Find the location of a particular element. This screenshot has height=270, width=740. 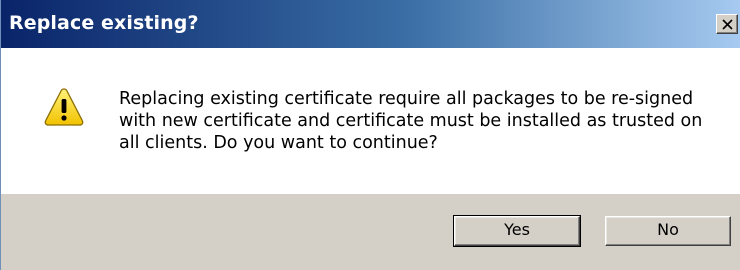

no-button: No is located at coordinates (668, 231).